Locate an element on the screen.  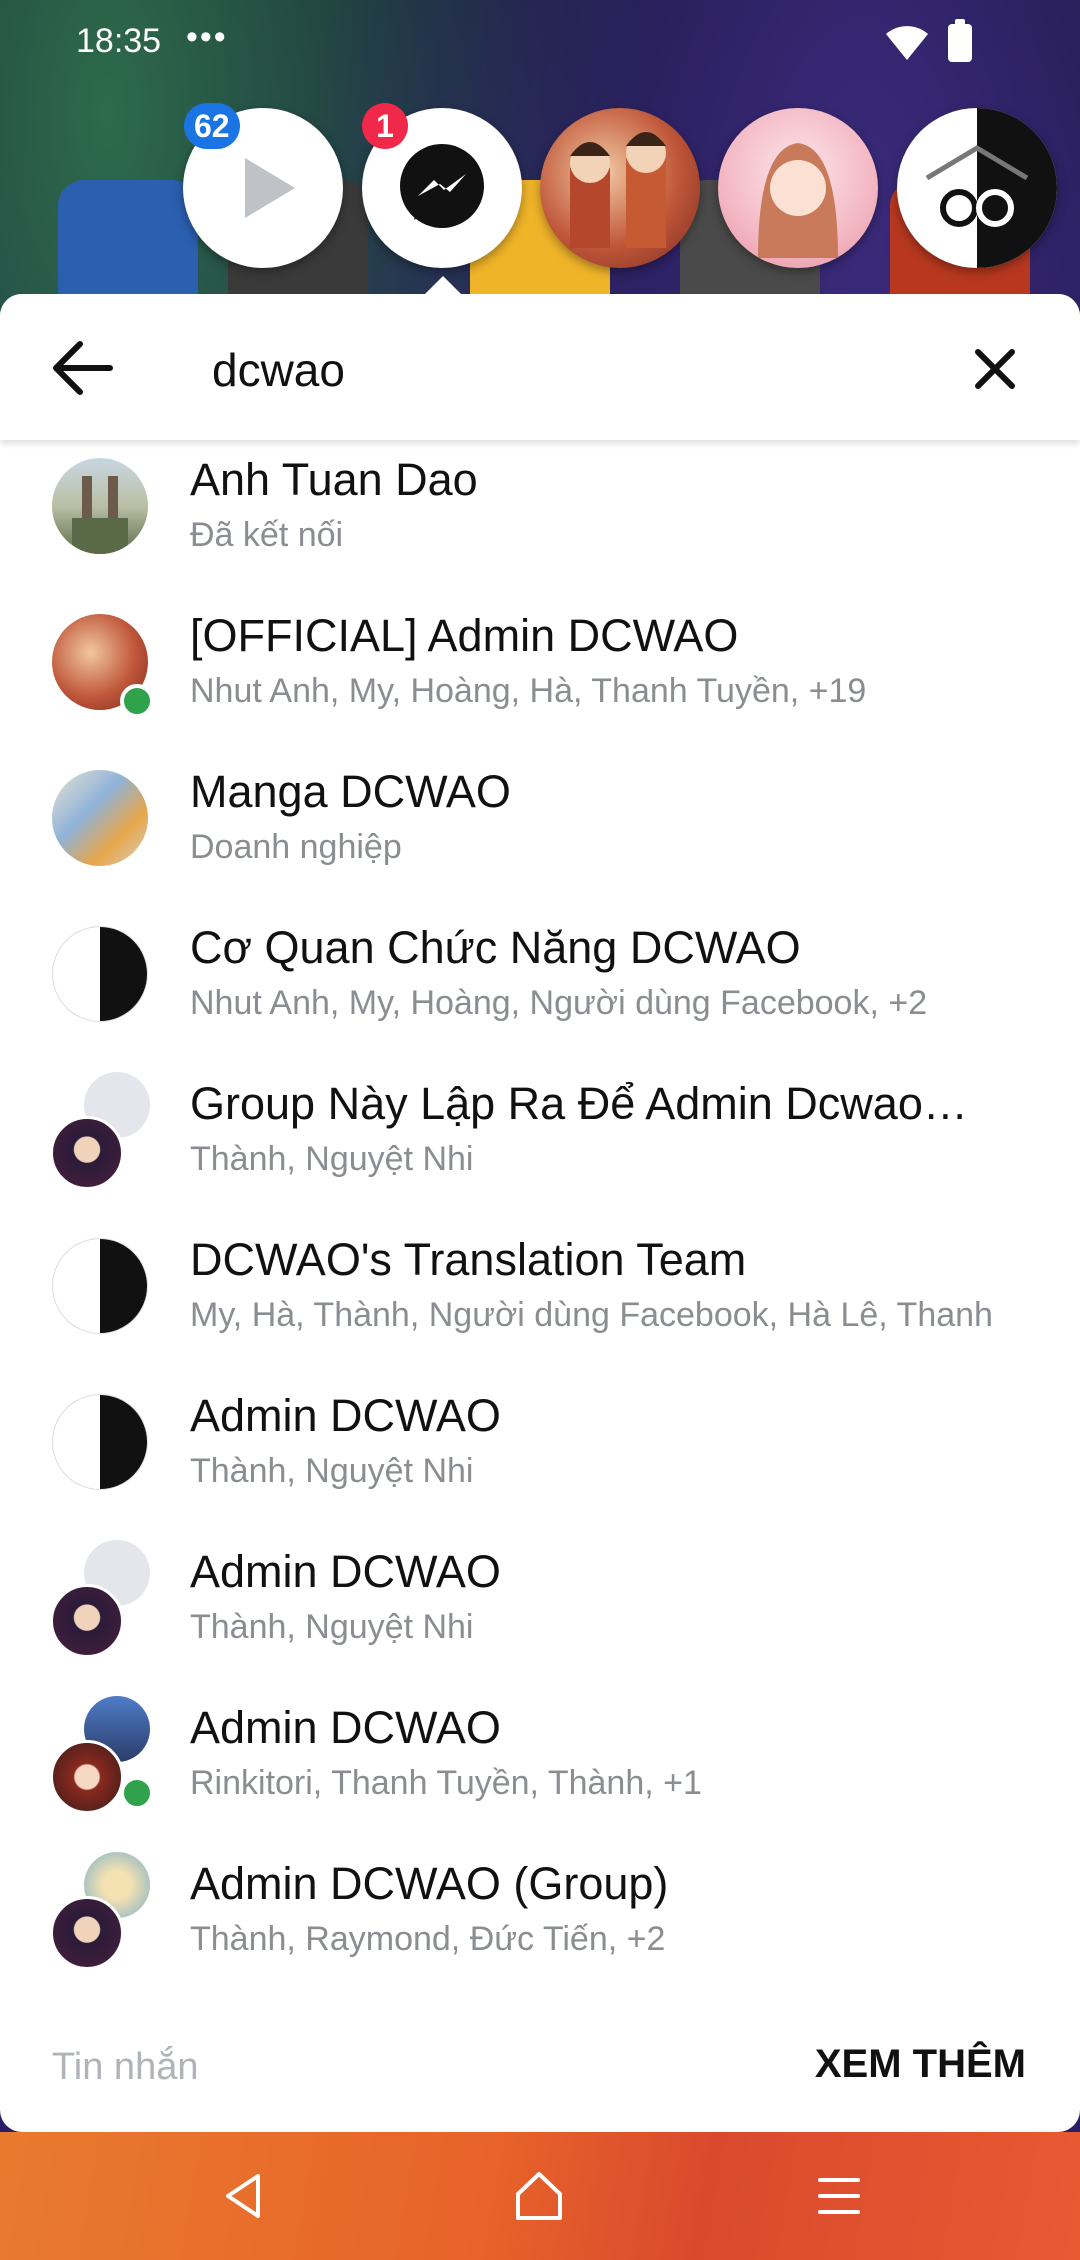
battery-icon is located at coordinates (960, 40).